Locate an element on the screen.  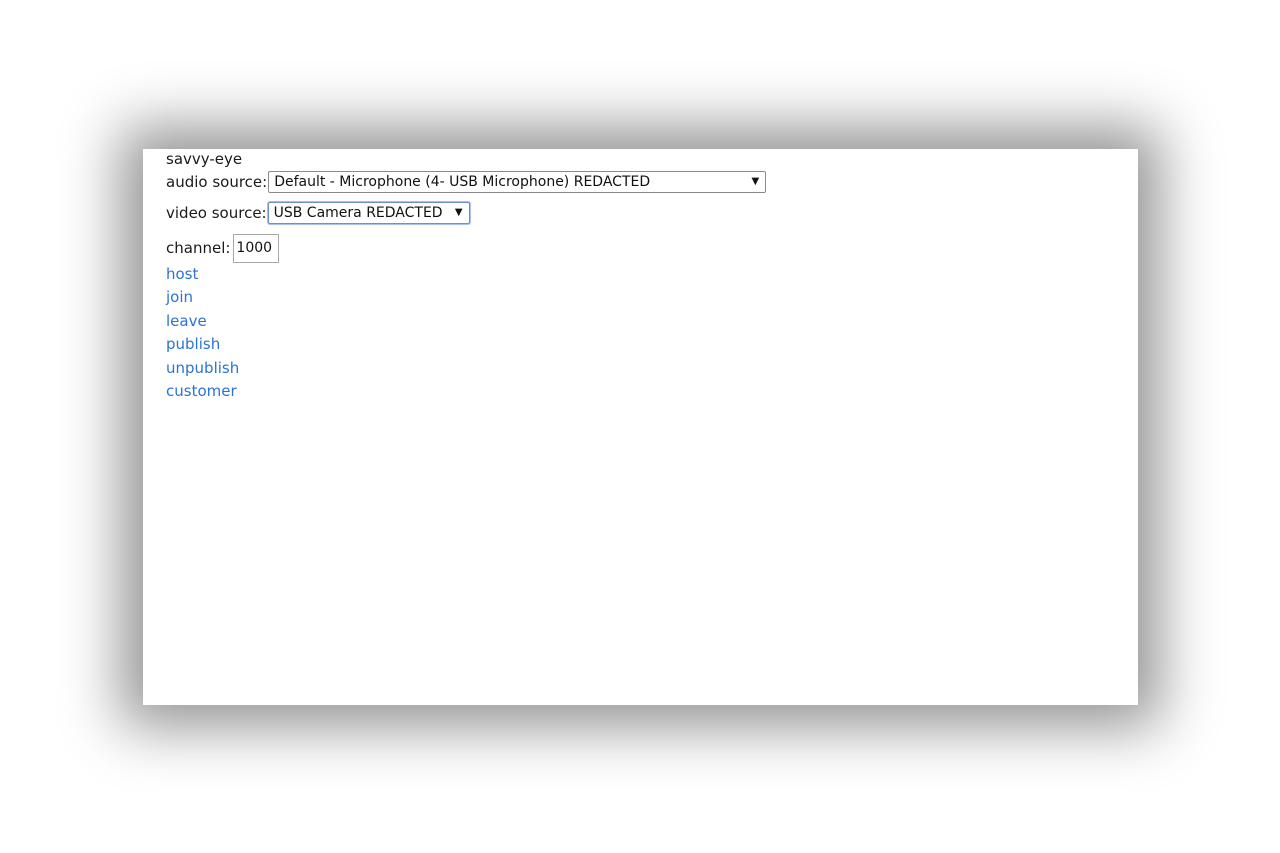
channel-input is located at coordinates (256, 248).